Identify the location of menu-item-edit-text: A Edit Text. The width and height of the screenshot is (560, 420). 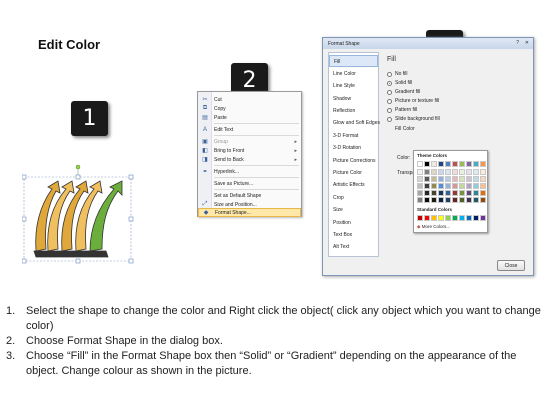
(249, 129).